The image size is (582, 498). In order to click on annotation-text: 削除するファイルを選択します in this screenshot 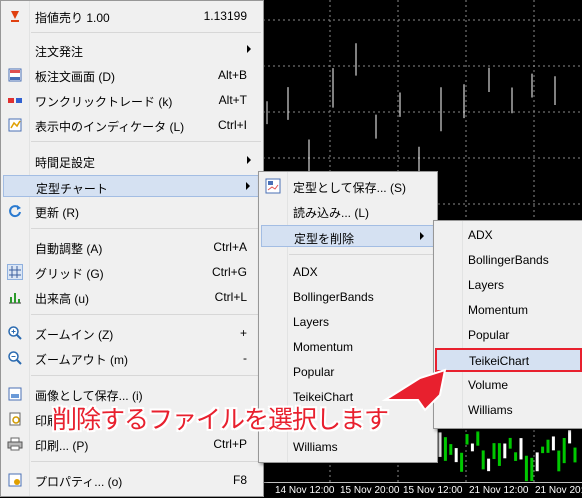, I will do `click(220, 419)`.